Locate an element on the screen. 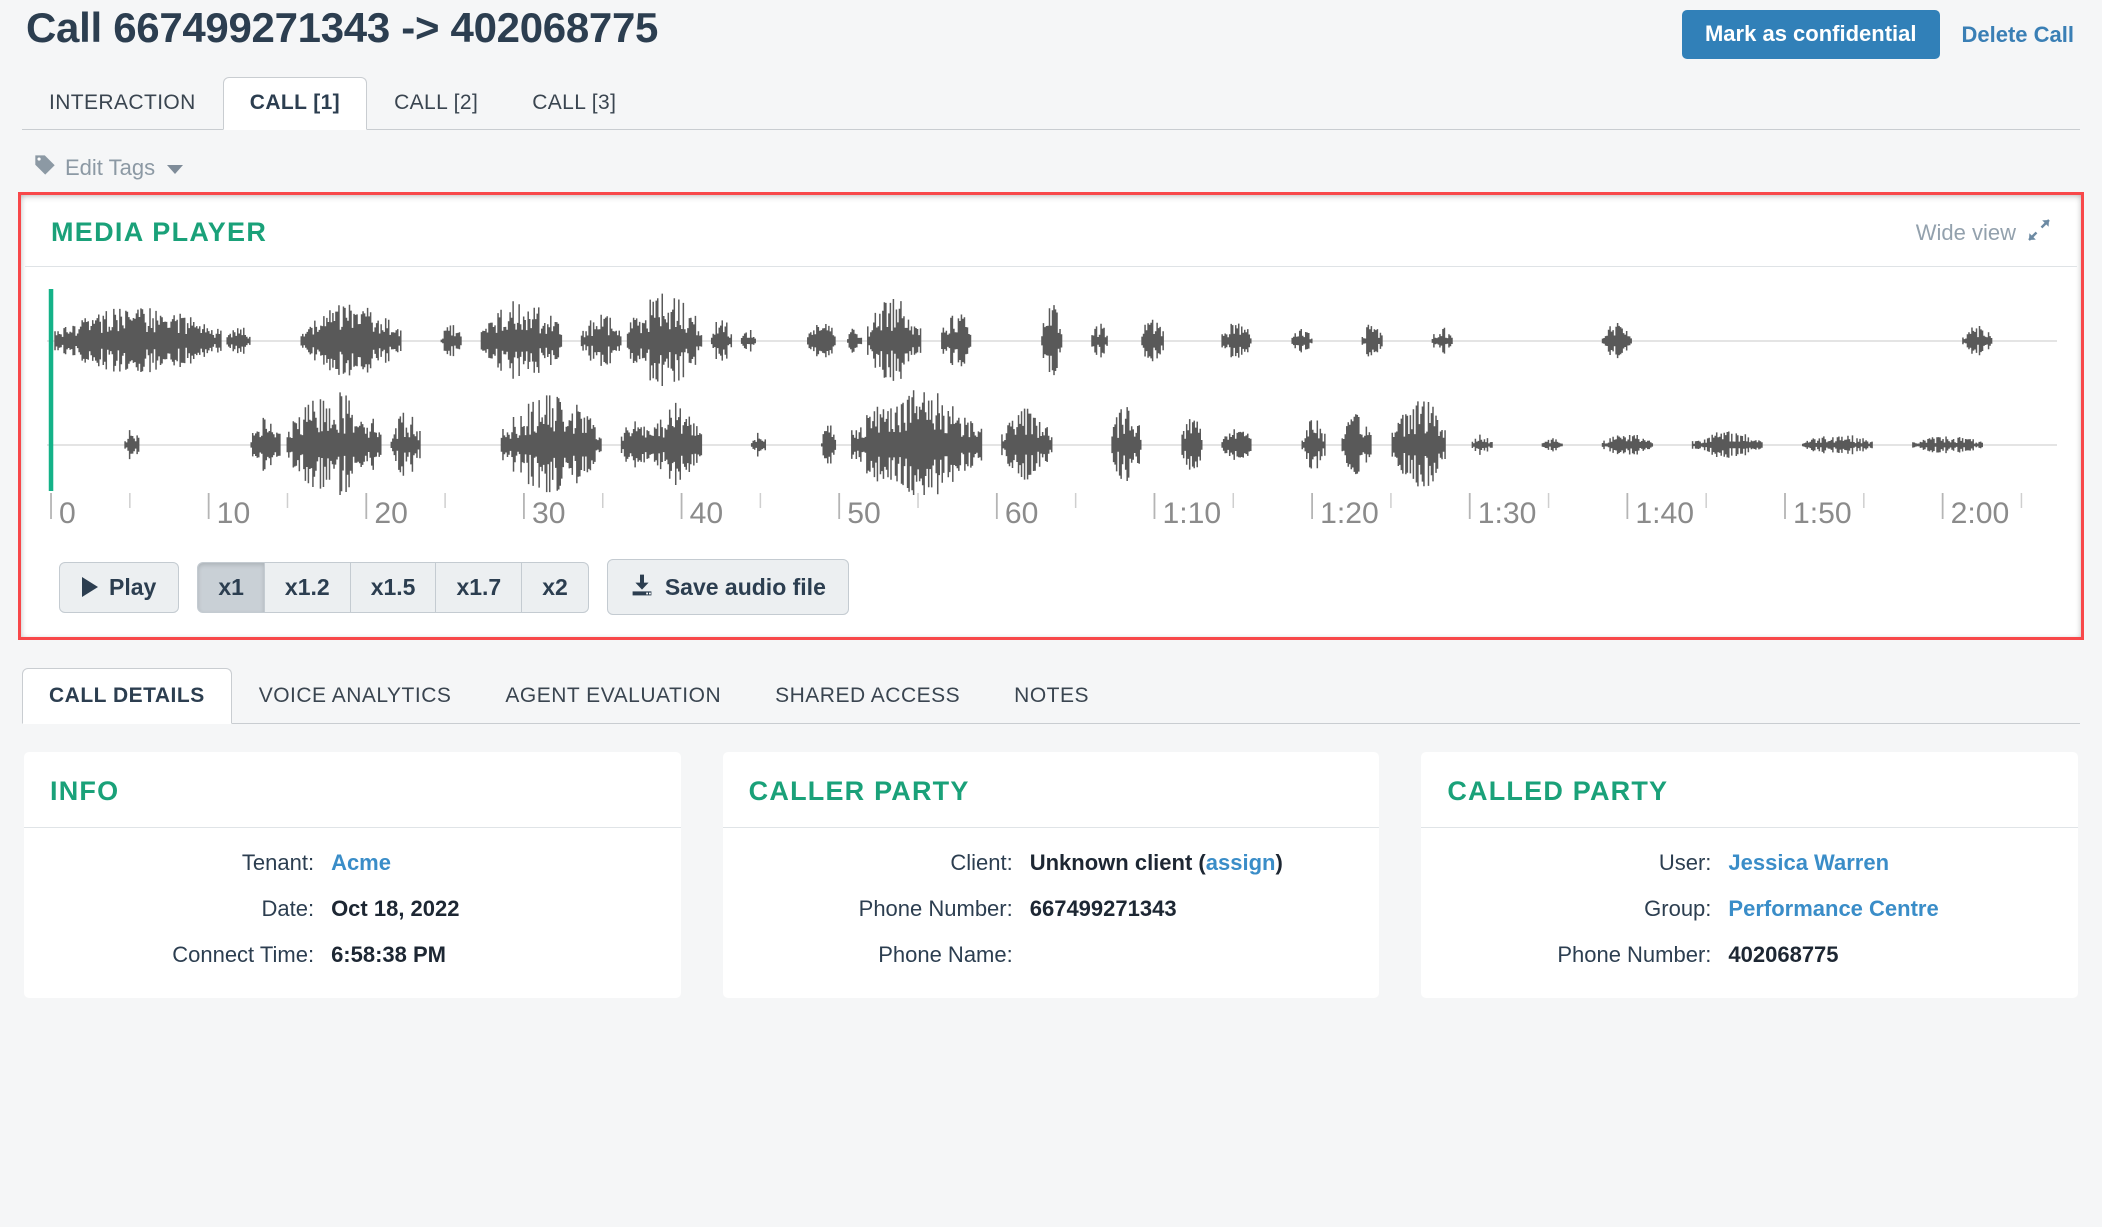  tab-call-details: CALL DETAILS is located at coordinates (127, 696).